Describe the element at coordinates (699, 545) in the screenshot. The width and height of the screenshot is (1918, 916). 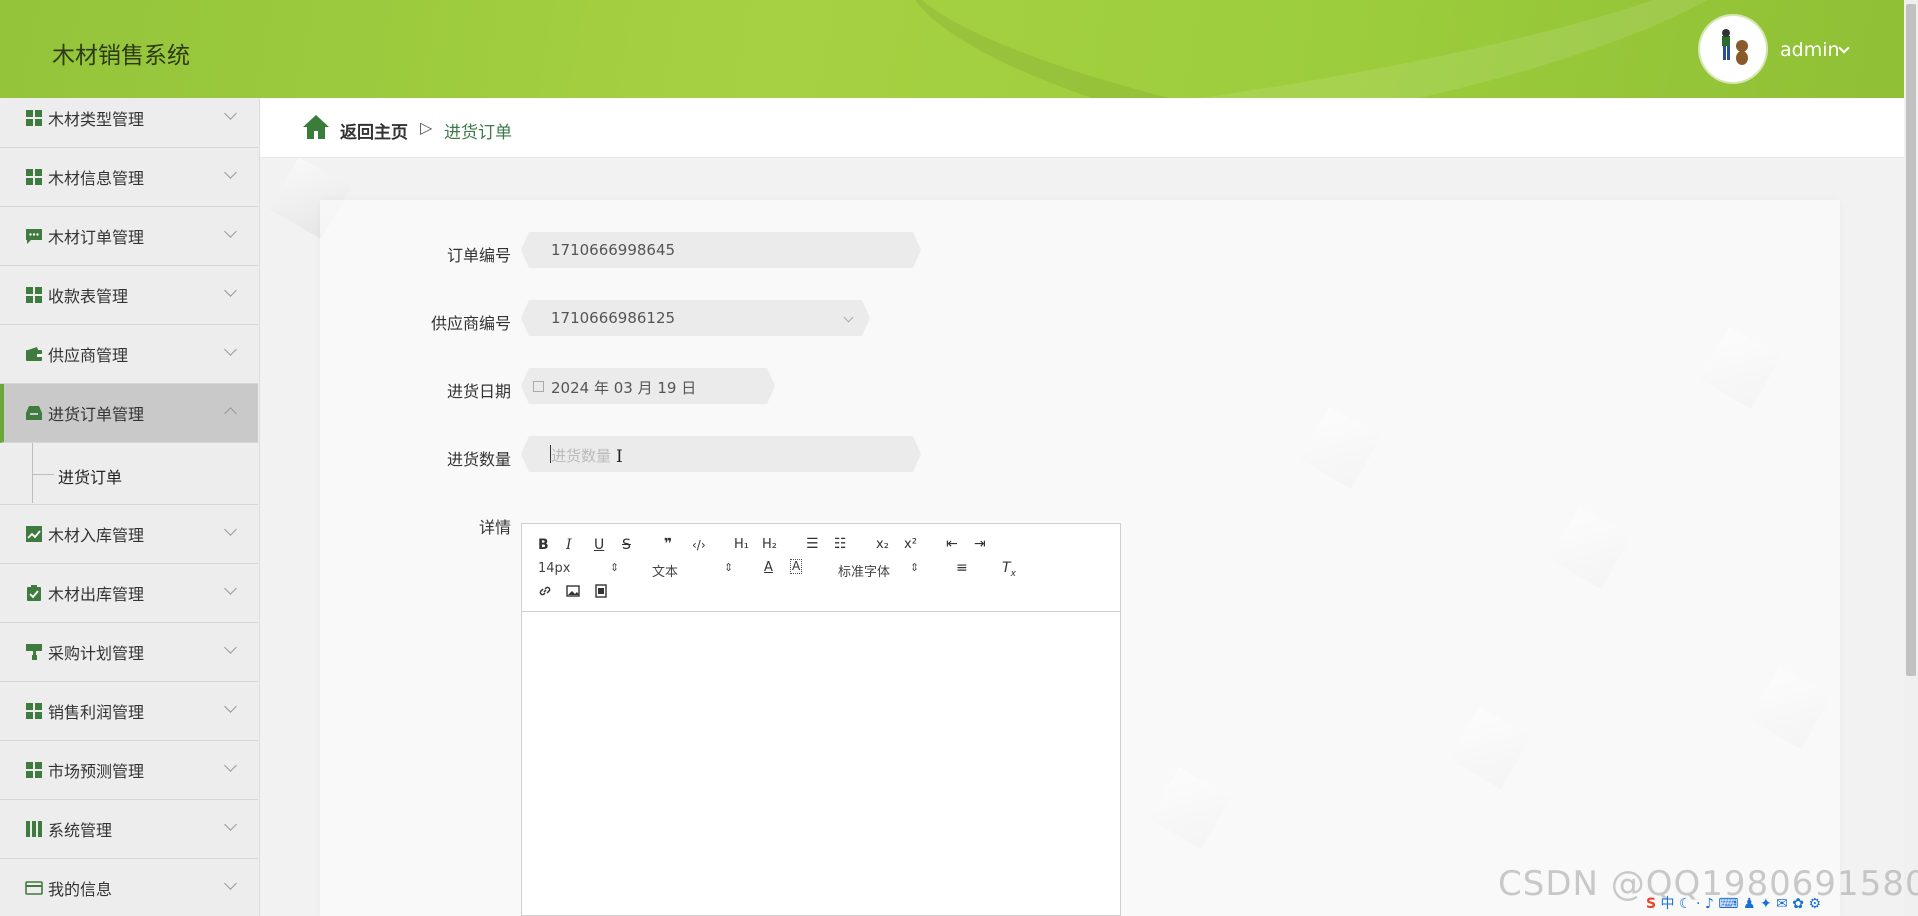
I see `code-icon: ‹/›` at that location.